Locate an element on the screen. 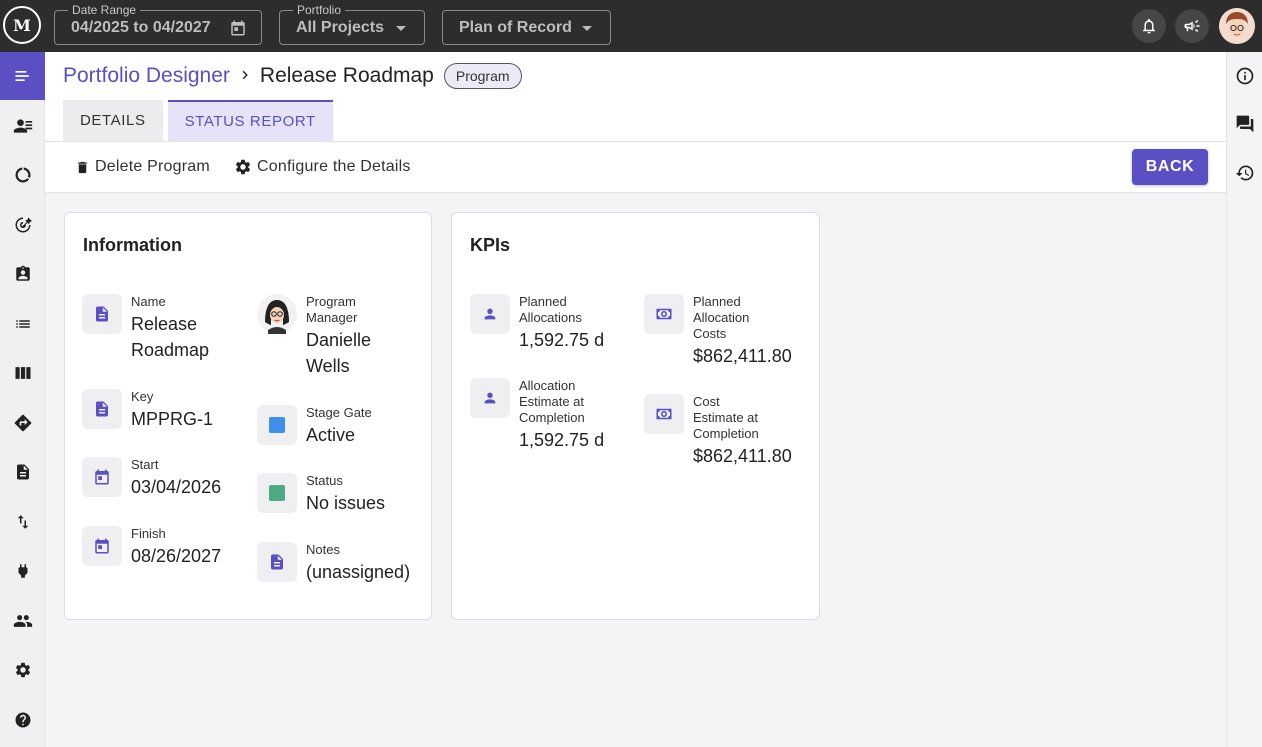  name-field: Name Release Roadmap is located at coordinates (162, 328).